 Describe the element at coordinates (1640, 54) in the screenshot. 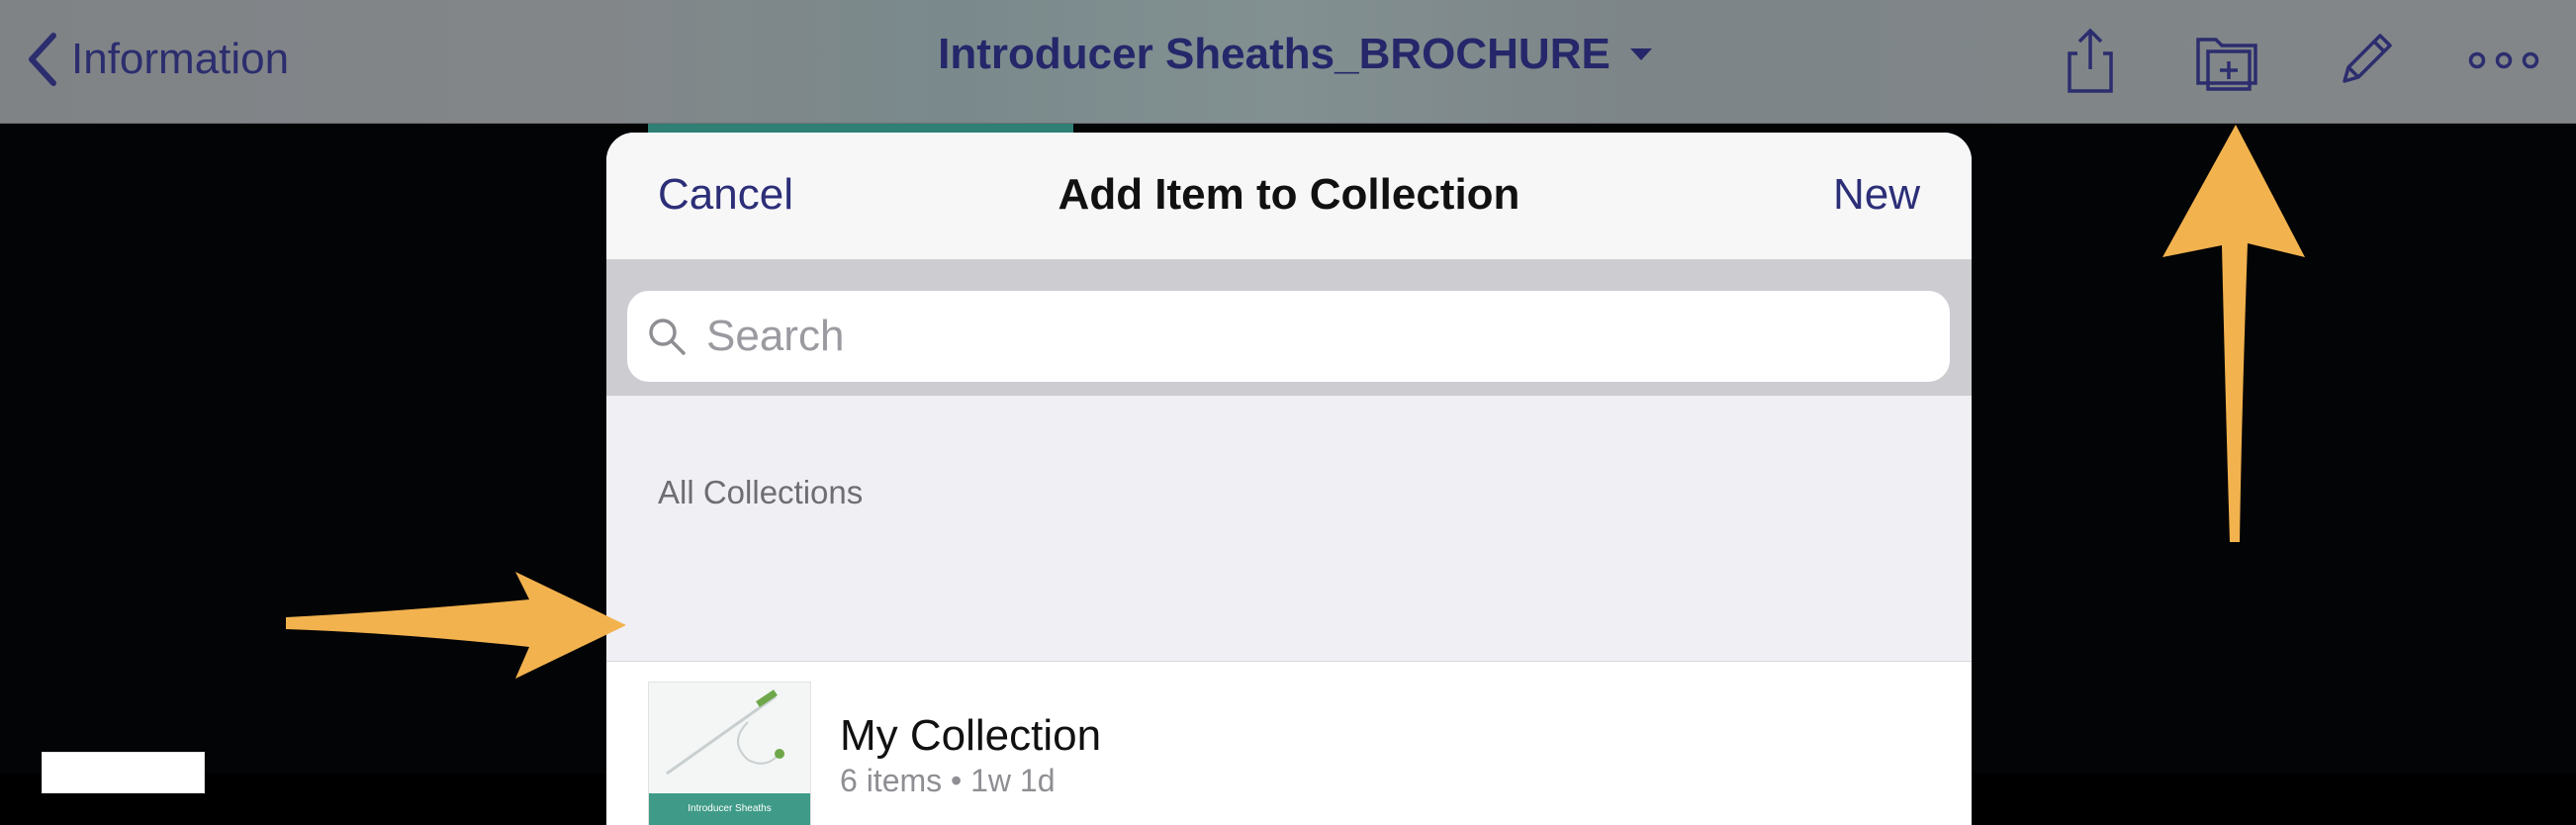

I see `caret-down-icon` at that location.